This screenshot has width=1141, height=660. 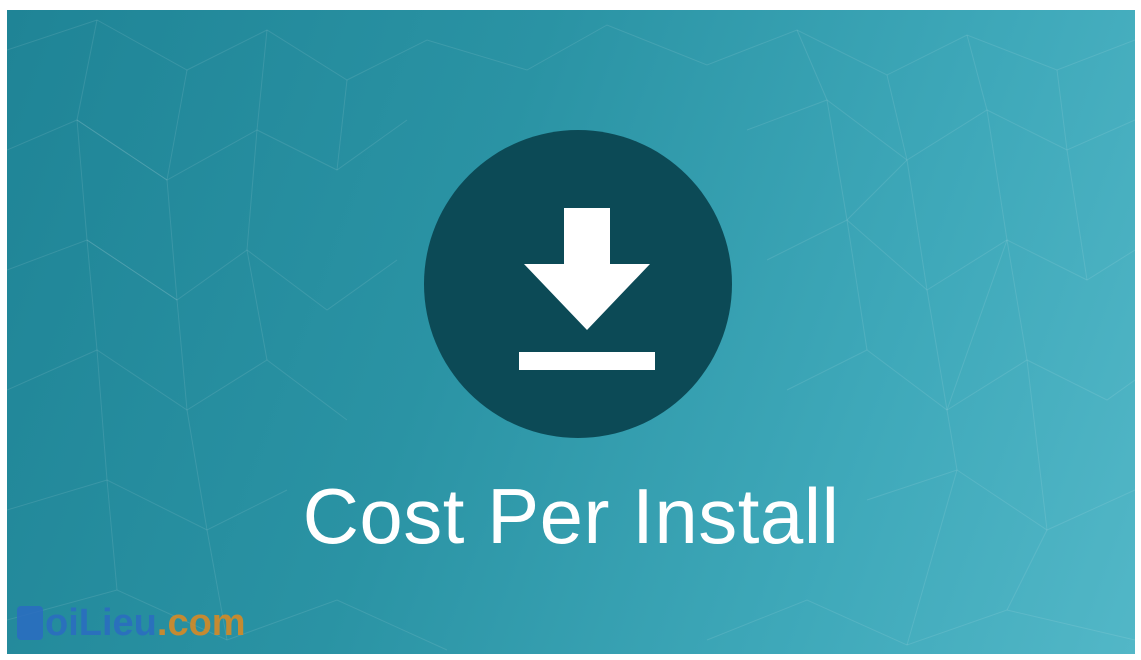 I want to click on watermark-text-domain: .com, so click(x=201, y=623).